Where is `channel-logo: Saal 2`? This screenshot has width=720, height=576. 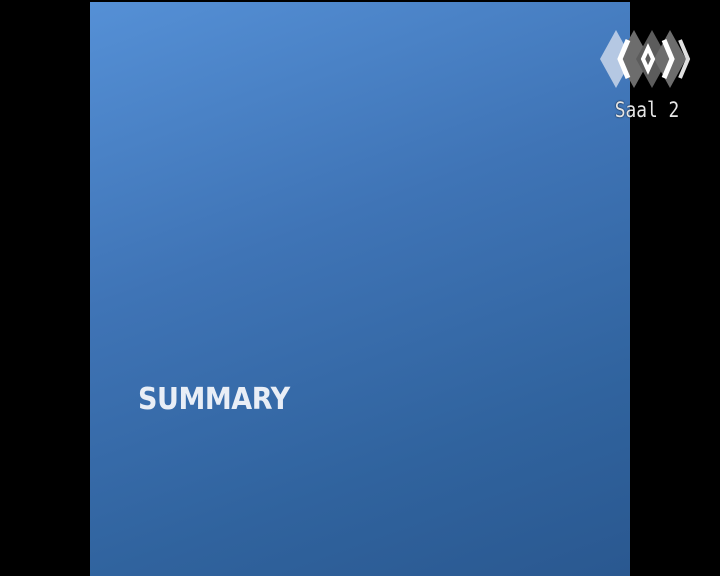 channel-logo: Saal 2 is located at coordinates (648, 76).